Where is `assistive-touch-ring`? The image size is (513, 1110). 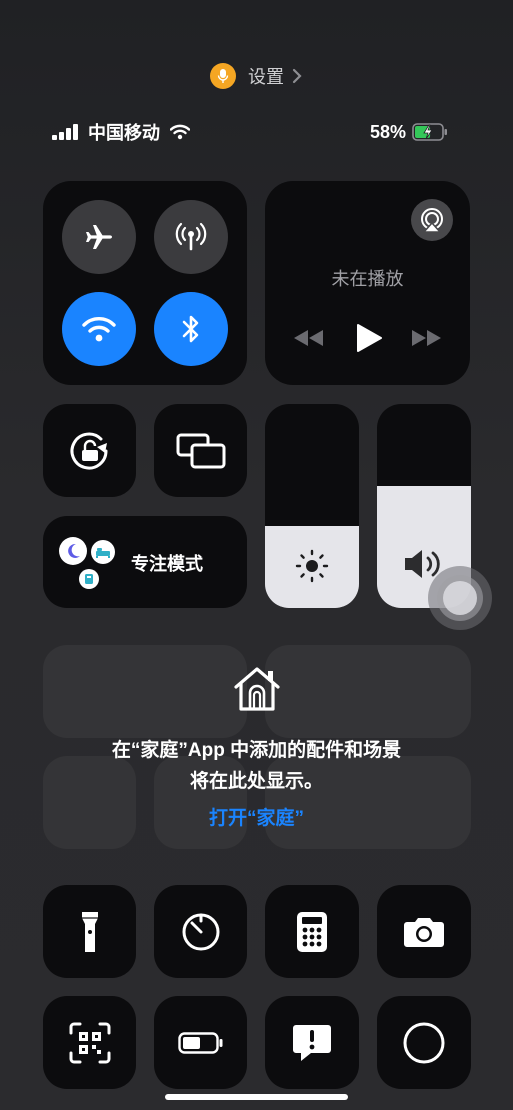 assistive-touch-ring is located at coordinates (460, 598).